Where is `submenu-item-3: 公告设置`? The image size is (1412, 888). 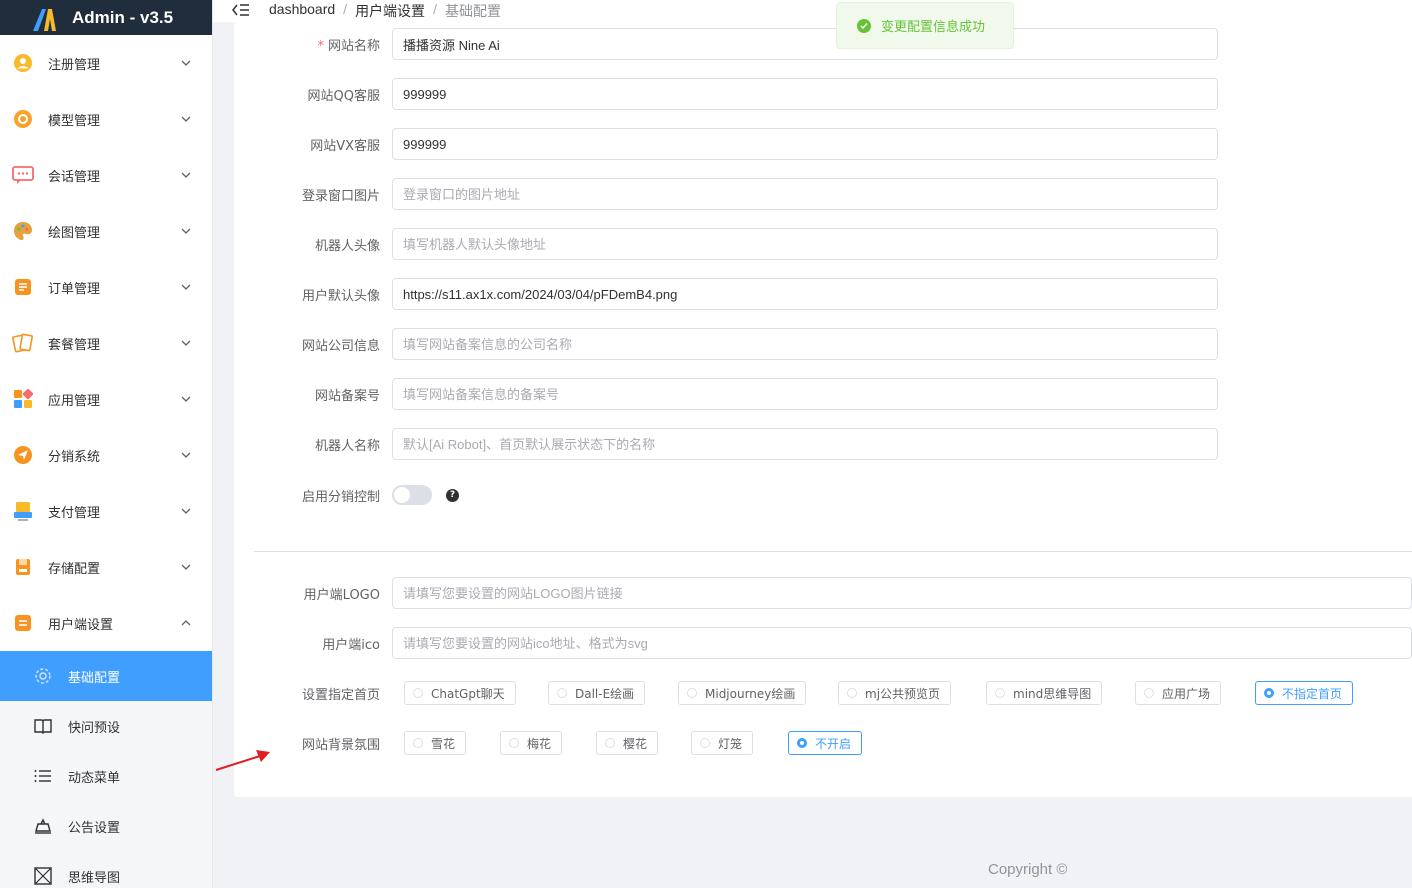
submenu-item-3: 公告设置 is located at coordinates (106, 826).